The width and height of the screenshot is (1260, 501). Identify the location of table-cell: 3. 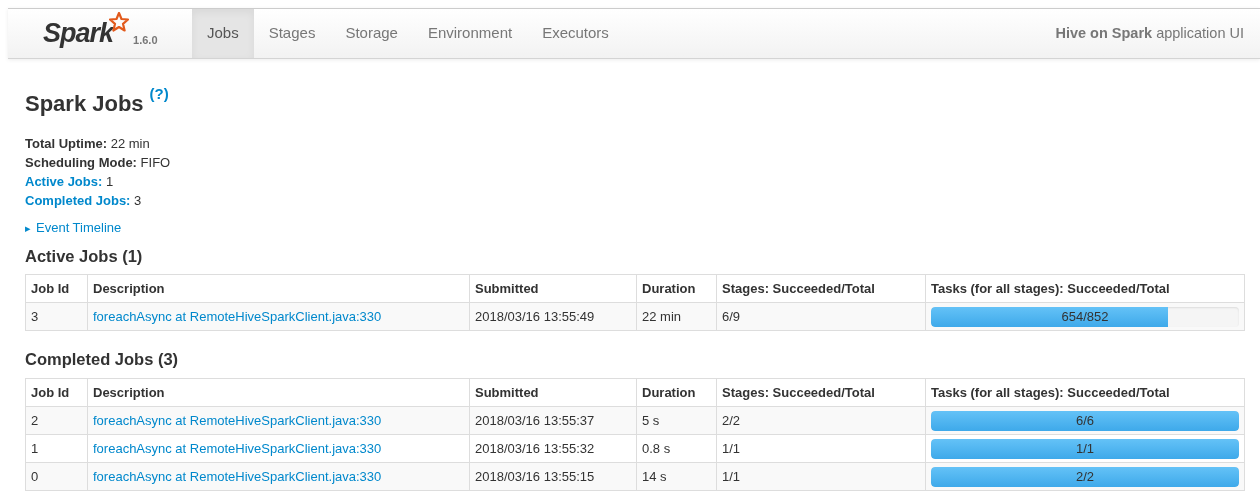
(56, 316).